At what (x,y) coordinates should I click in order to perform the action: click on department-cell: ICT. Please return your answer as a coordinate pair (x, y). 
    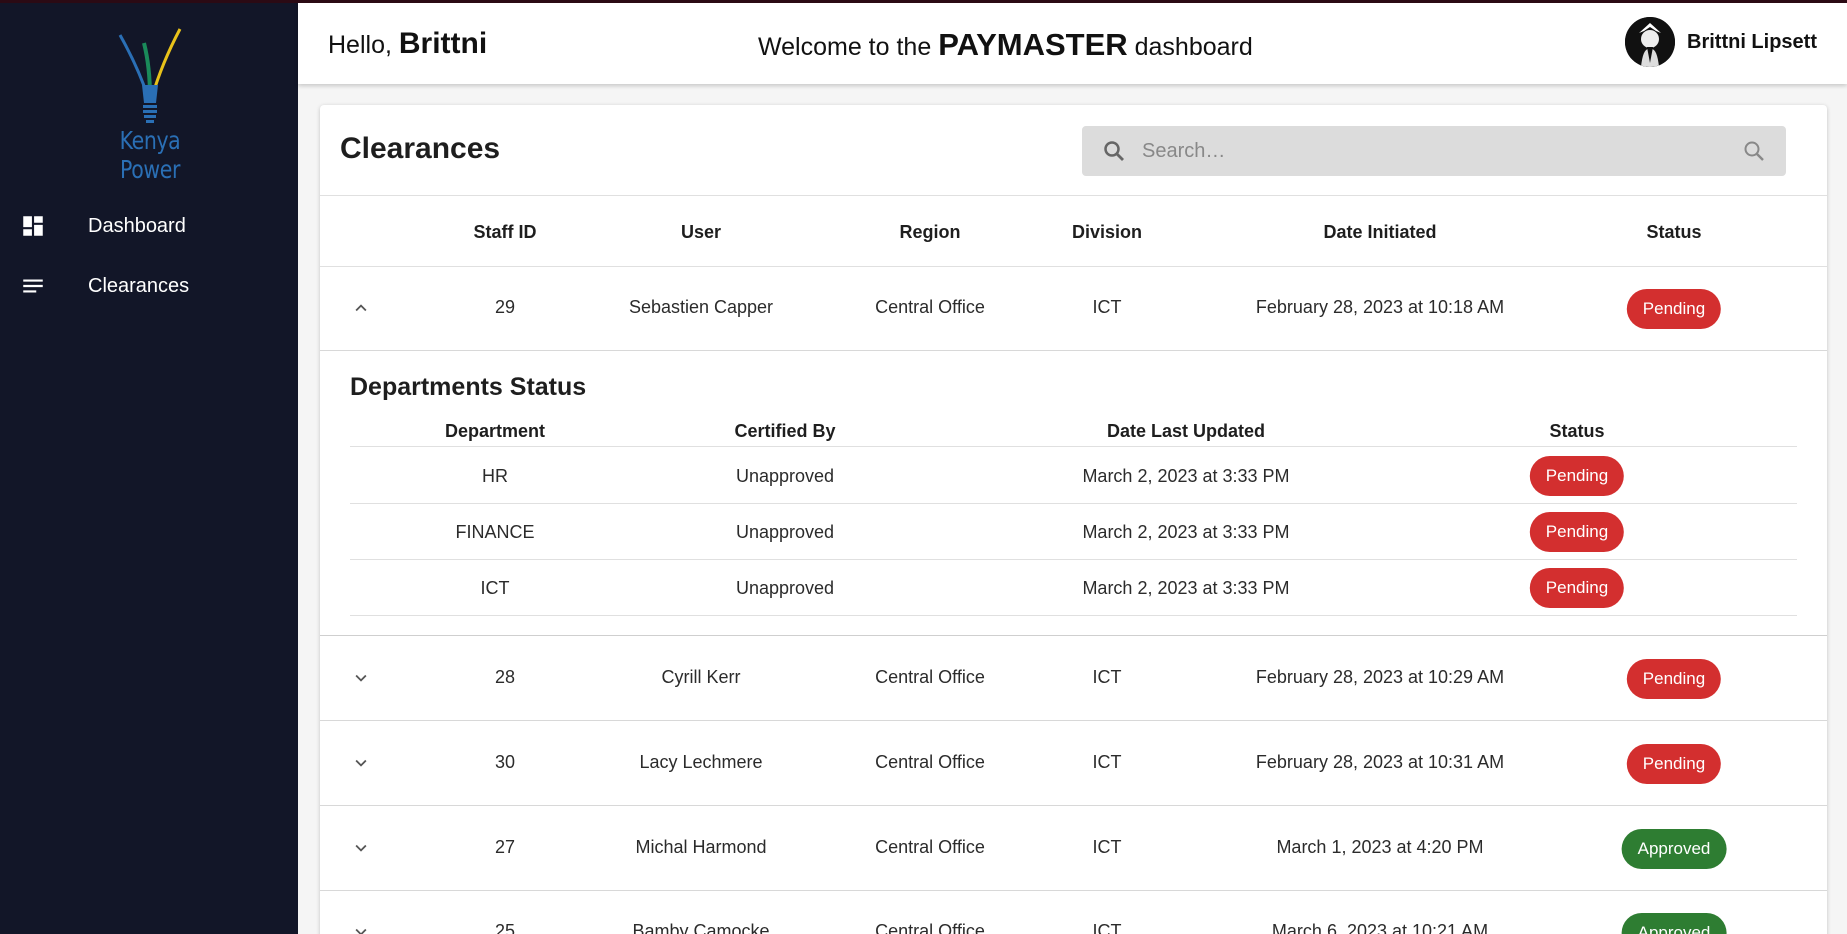
    Looking at the image, I should click on (495, 588).